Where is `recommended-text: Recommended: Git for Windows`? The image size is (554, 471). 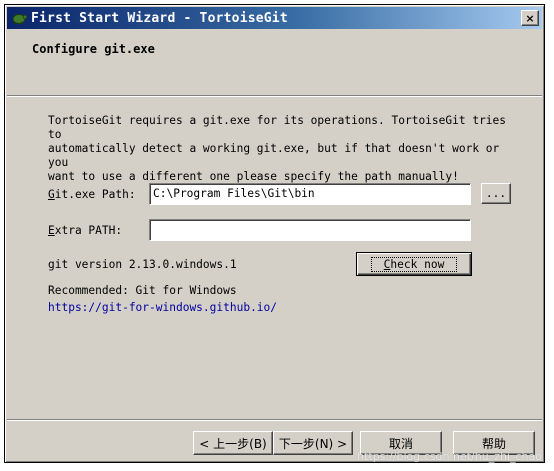
recommended-text: Recommended: Git for Windows is located at coordinates (142, 290).